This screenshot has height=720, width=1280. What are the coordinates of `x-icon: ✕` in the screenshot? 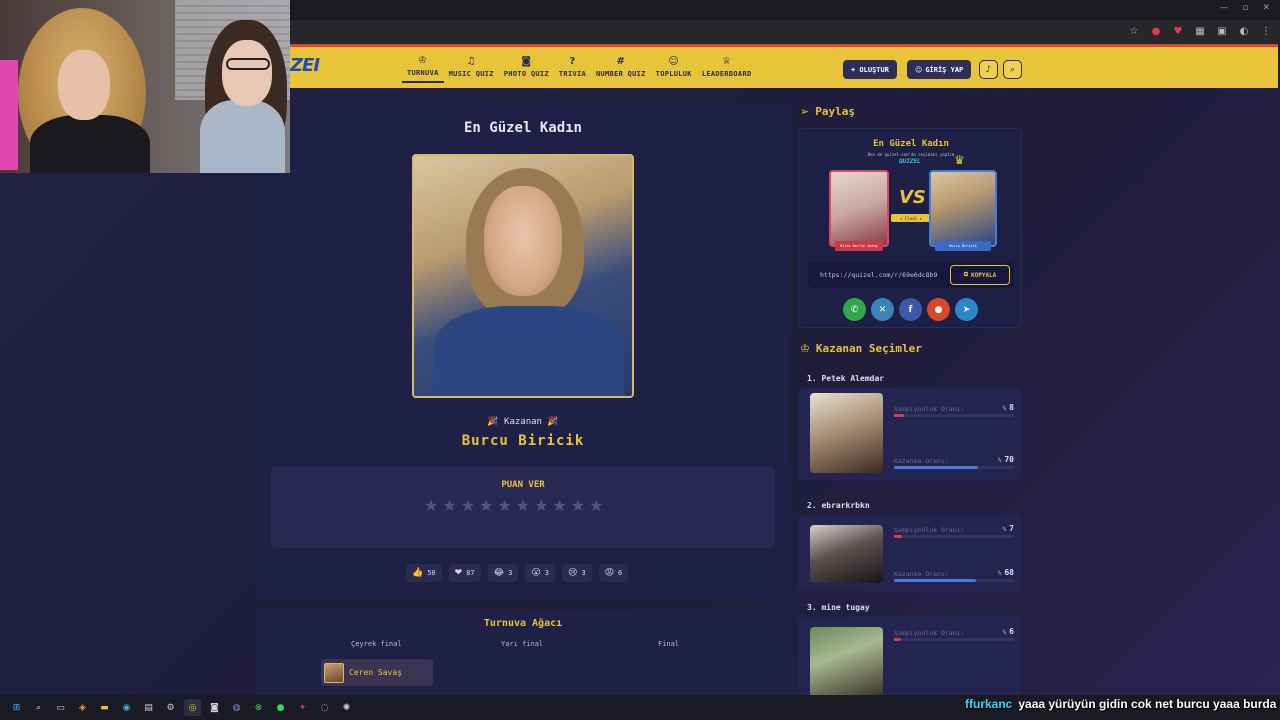 It's located at (882, 309).